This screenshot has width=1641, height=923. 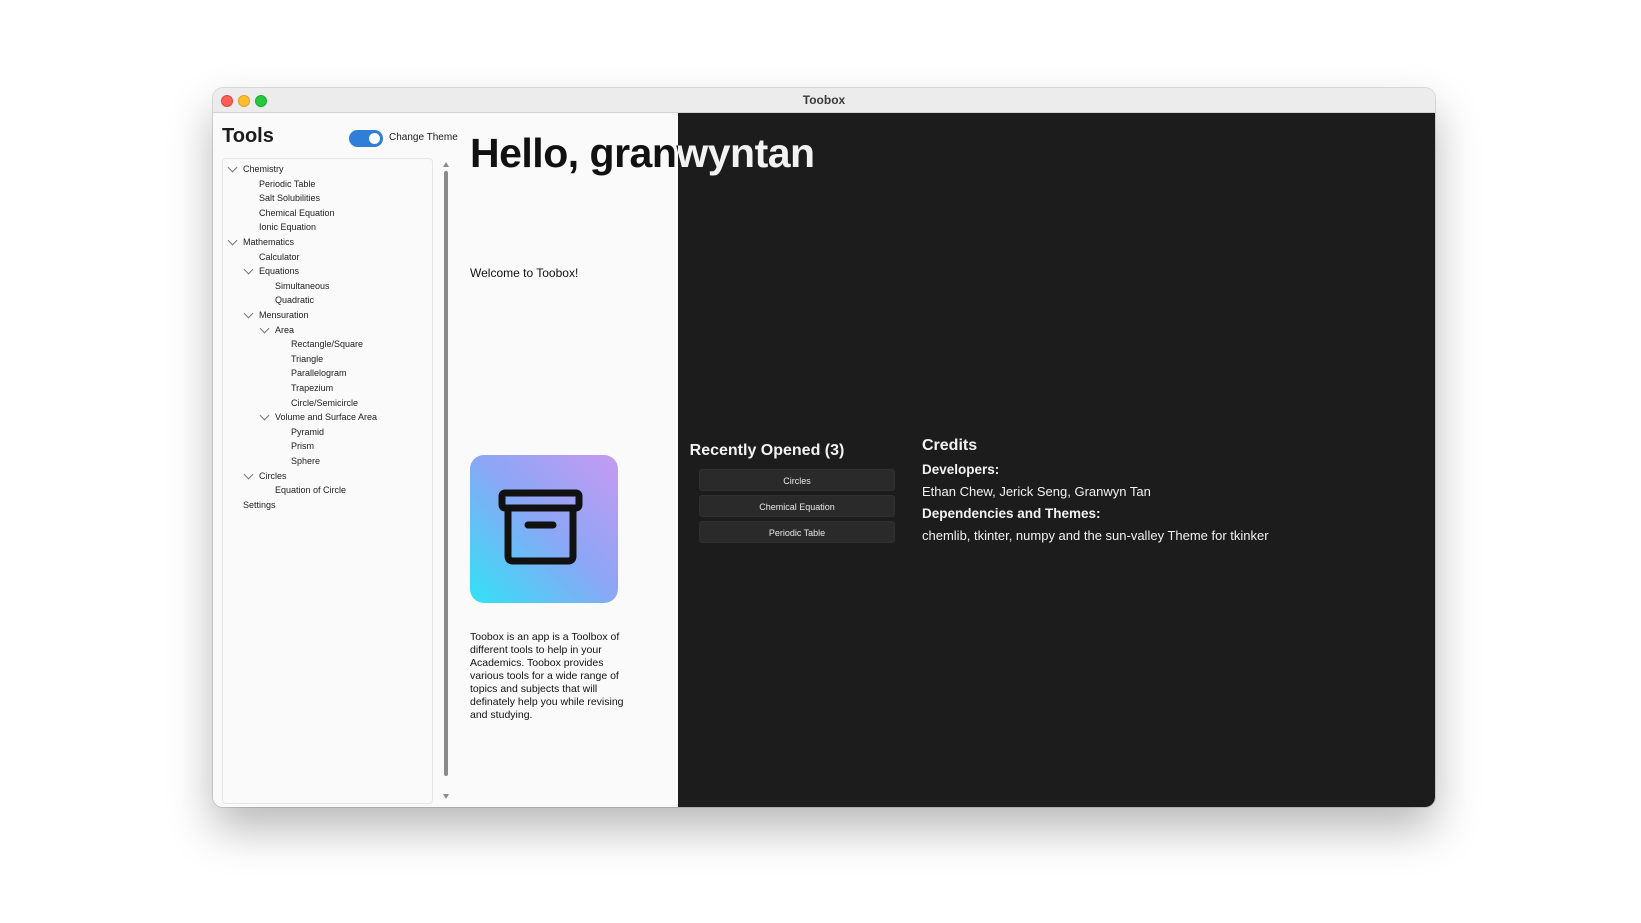 What do you see at coordinates (574, 153) in the screenshot?
I see `greeting-heading: Hello, granwyntan` at bounding box center [574, 153].